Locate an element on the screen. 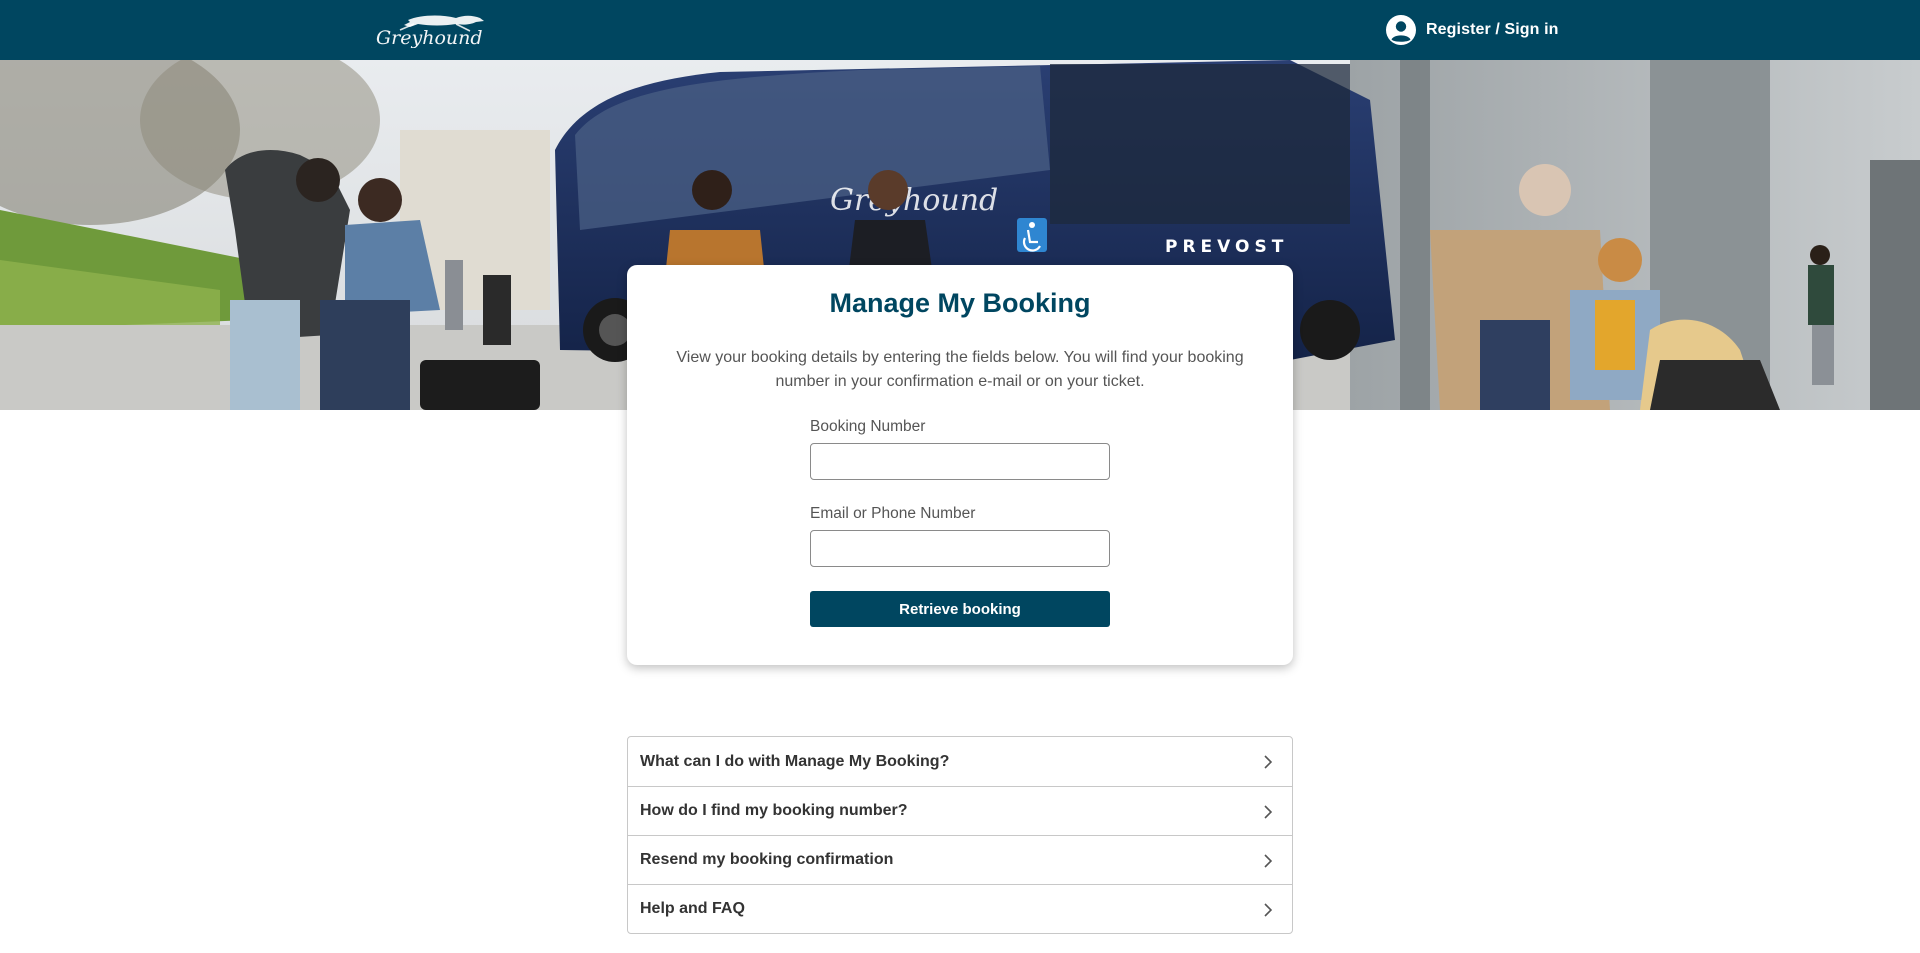  logo-wordmark: Greyhound is located at coordinates (429, 37).